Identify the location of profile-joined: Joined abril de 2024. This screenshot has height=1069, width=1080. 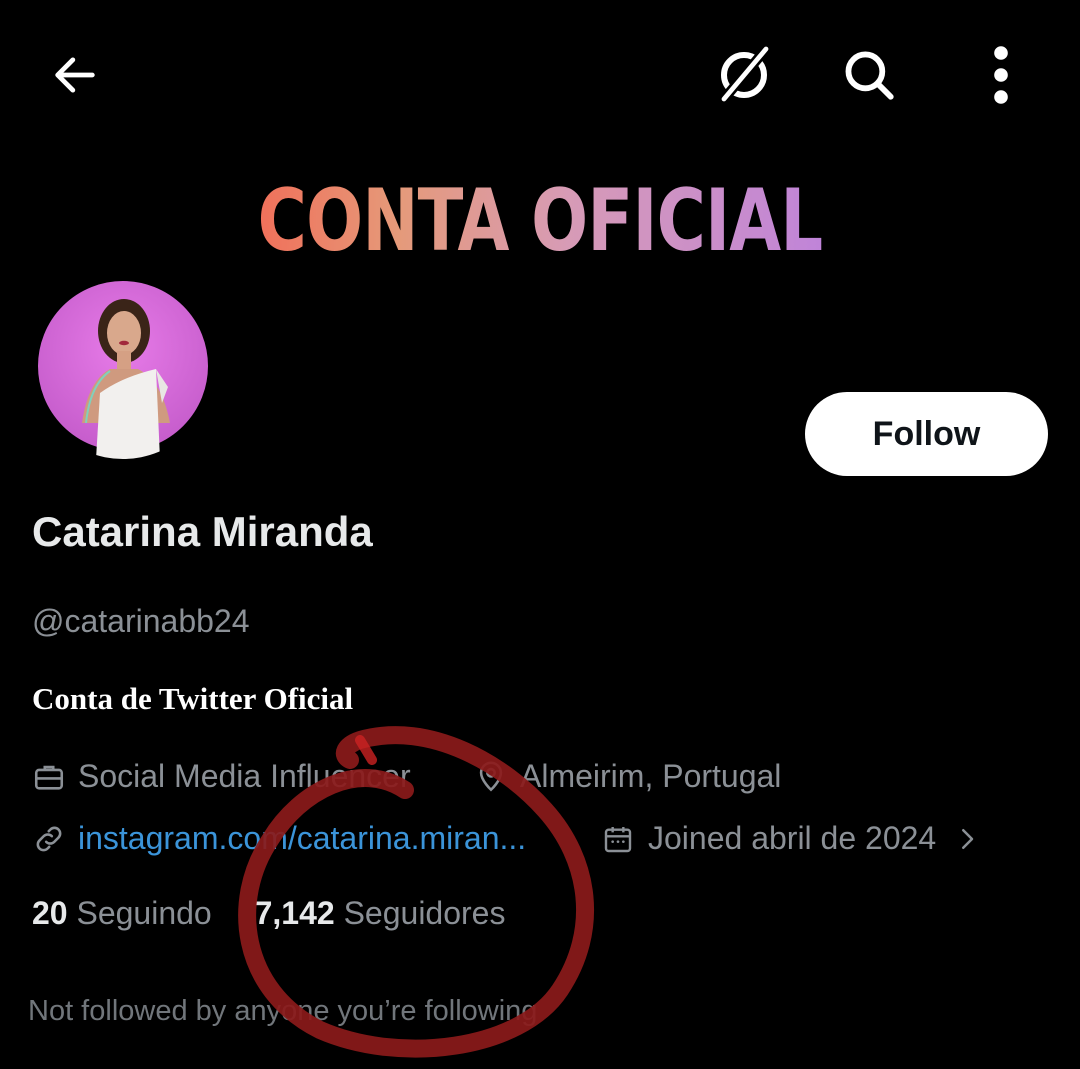
(792, 838).